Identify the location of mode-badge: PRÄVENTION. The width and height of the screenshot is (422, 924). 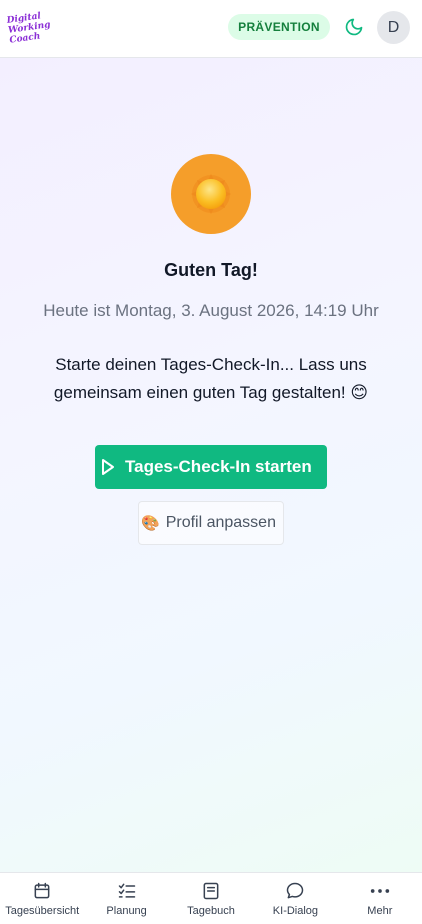
(279, 27).